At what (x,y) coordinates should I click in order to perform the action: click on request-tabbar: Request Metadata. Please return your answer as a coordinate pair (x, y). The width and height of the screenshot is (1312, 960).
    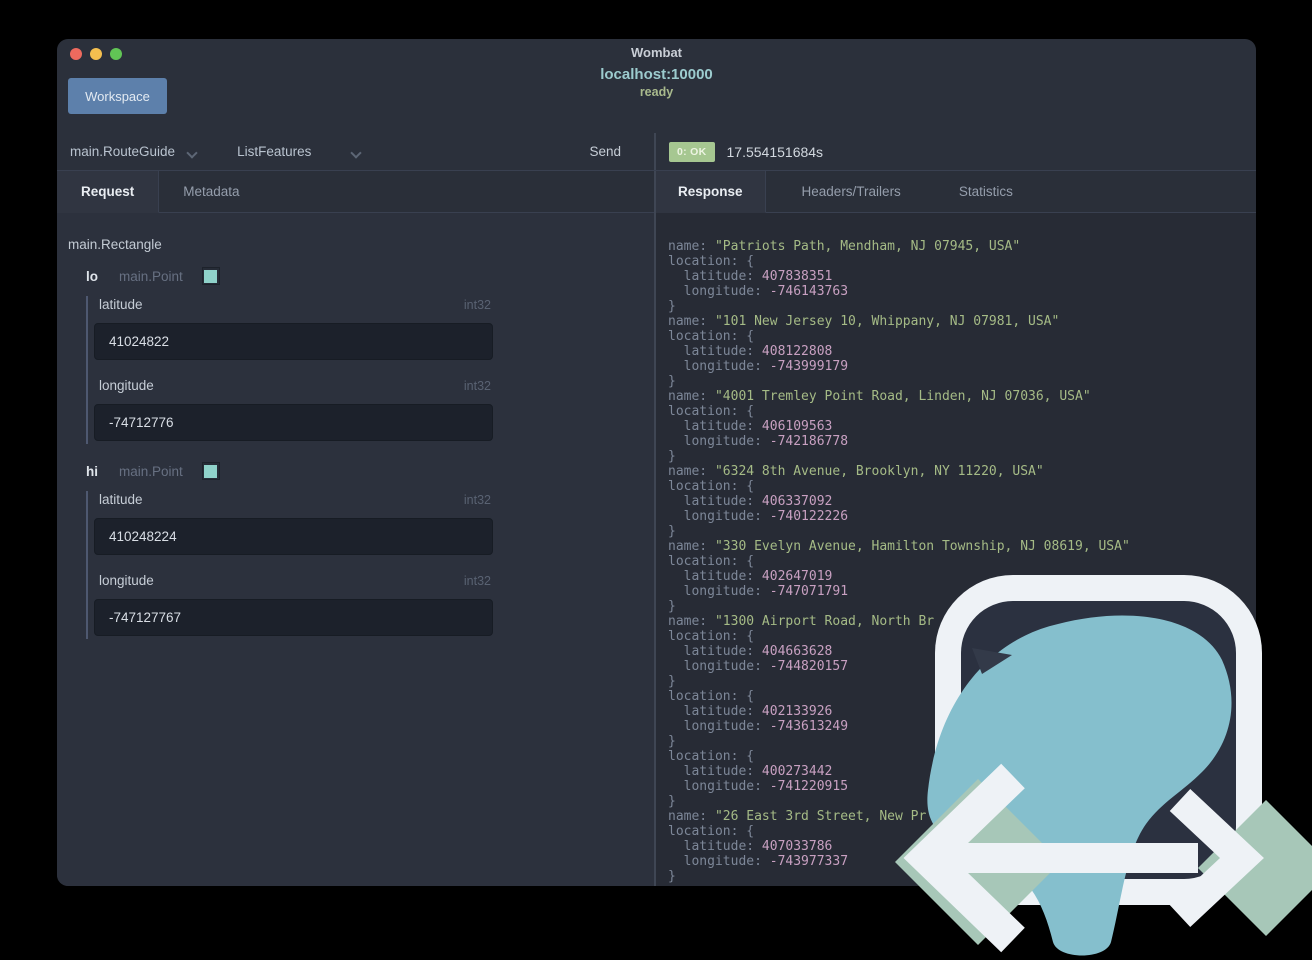
    Looking at the image, I should click on (355, 192).